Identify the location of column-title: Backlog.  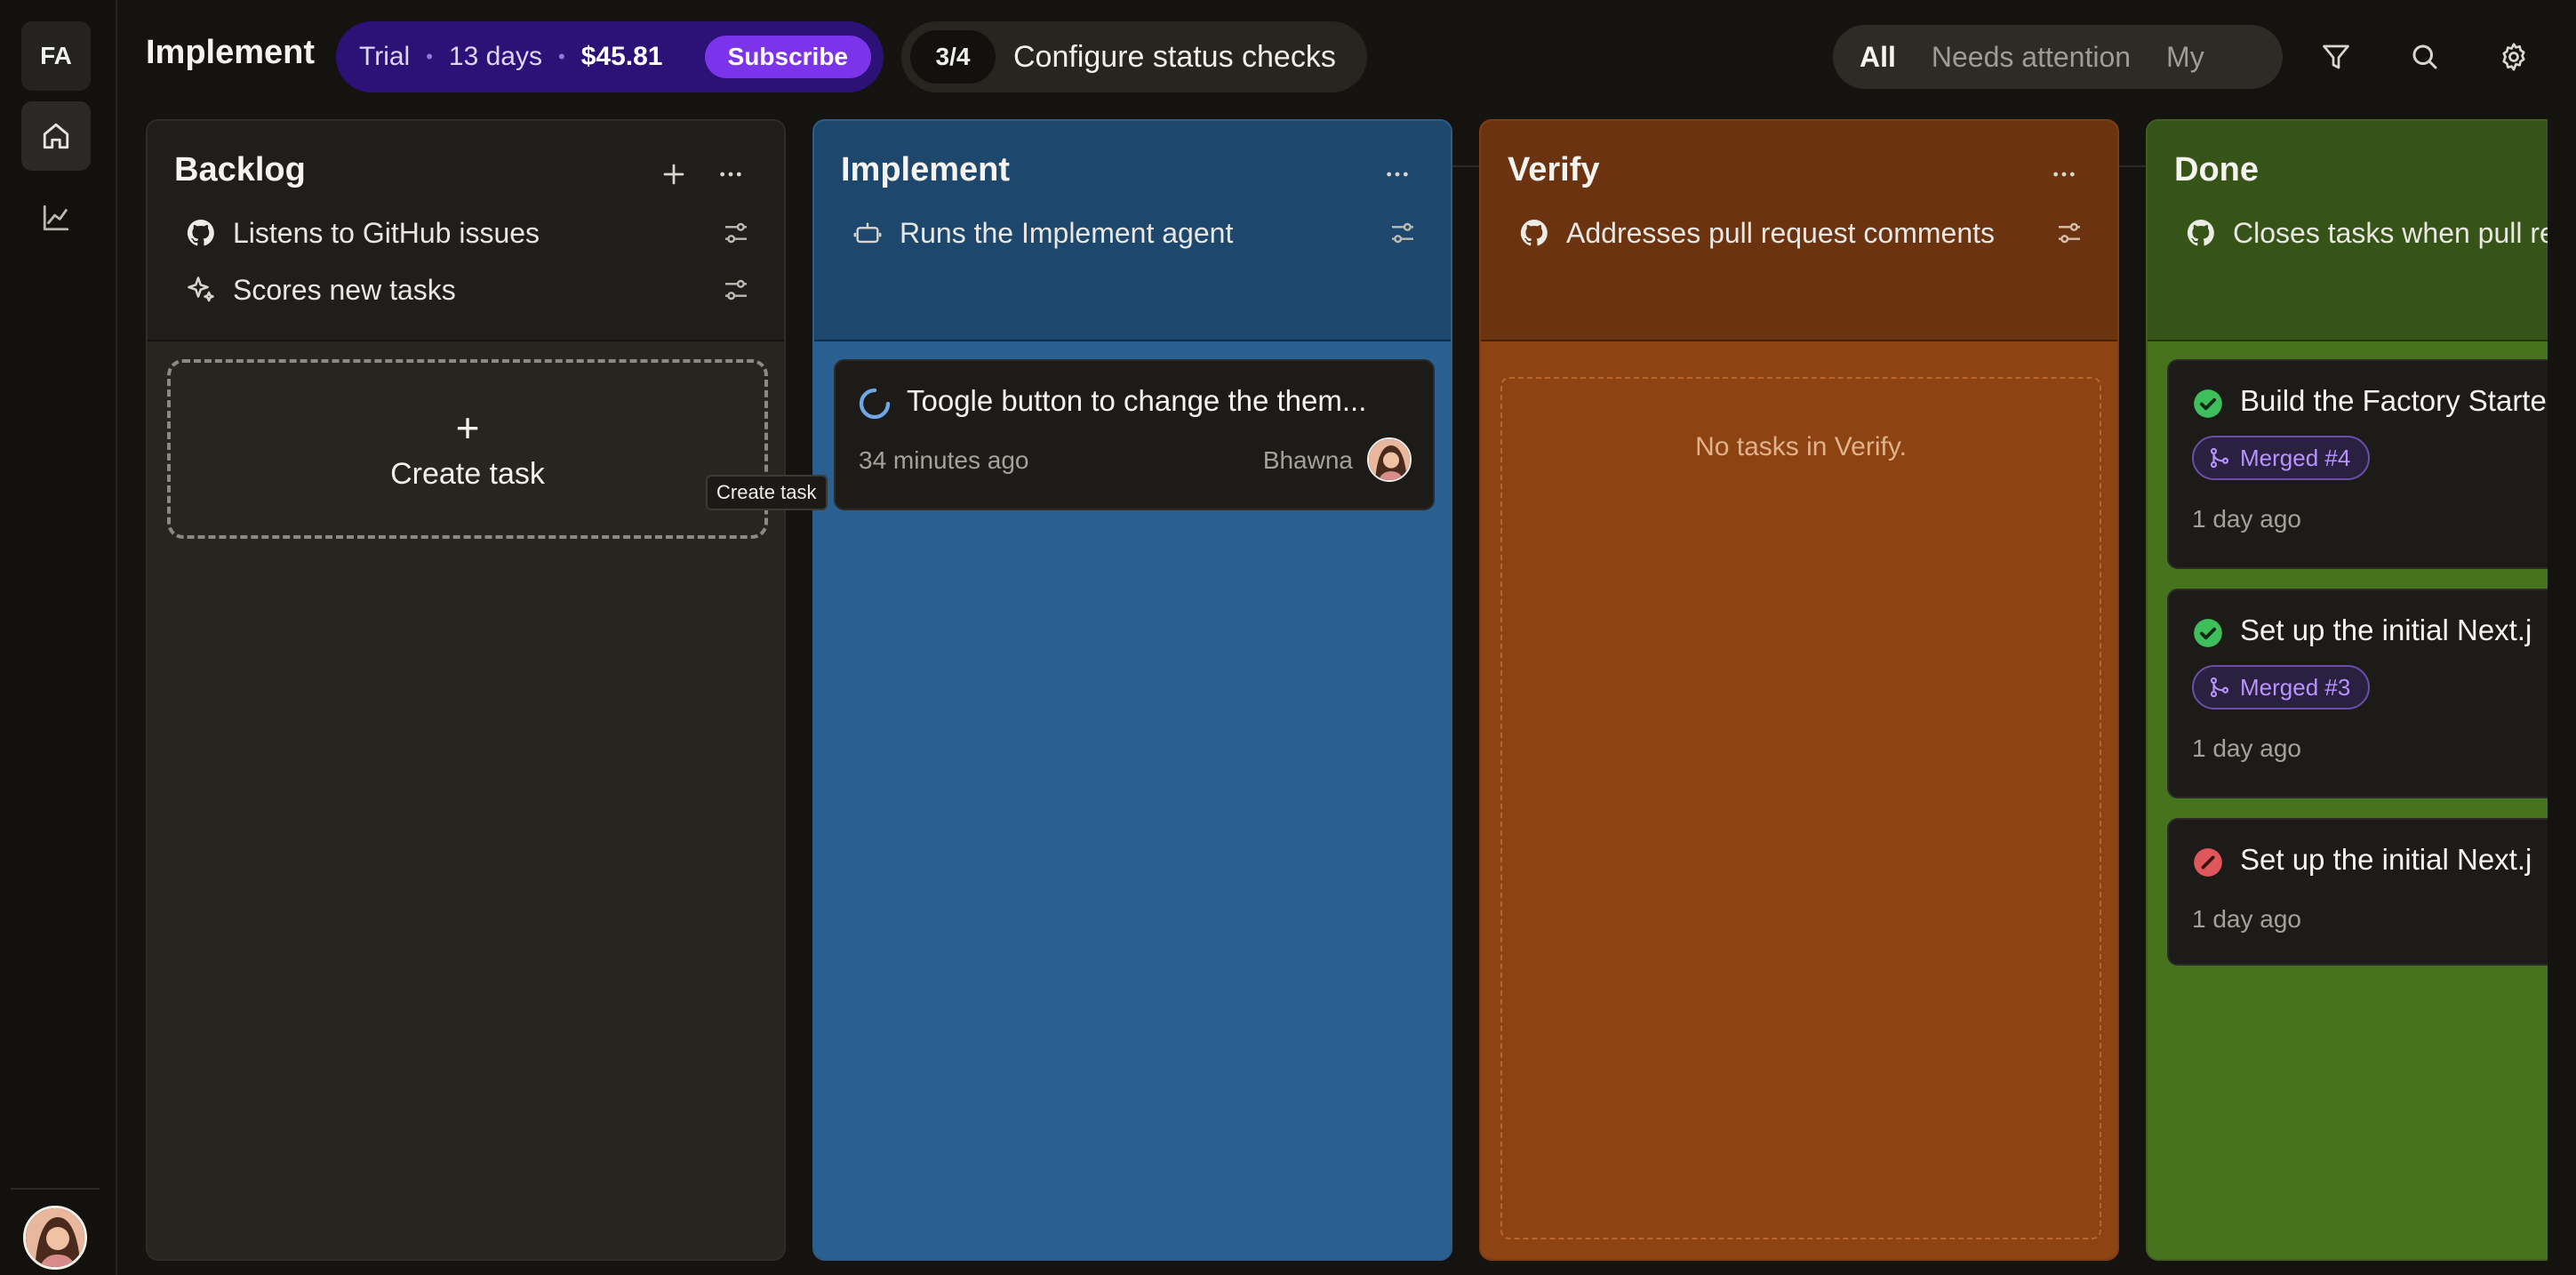
(240, 169).